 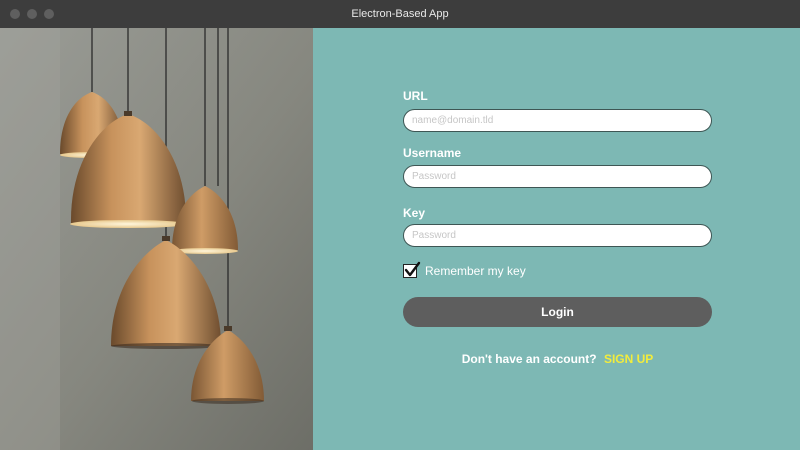 What do you see at coordinates (475, 271) in the screenshot?
I see `remember-label: Remember my key` at bounding box center [475, 271].